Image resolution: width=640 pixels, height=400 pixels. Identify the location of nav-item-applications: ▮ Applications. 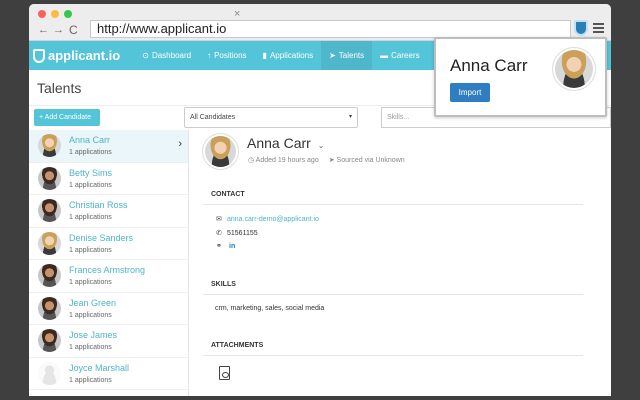
(288, 55).